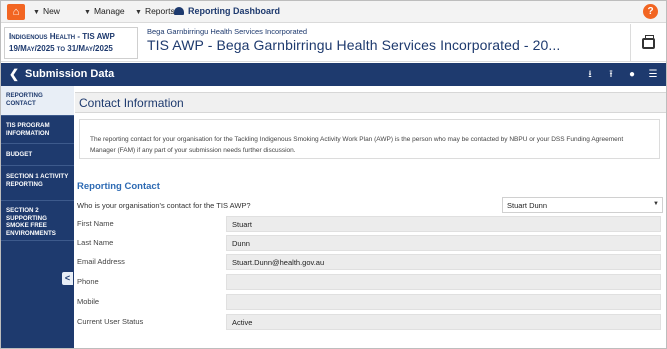  Describe the element at coordinates (88, 301) in the screenshot. I see `mobile-label: Mobile` at that location.